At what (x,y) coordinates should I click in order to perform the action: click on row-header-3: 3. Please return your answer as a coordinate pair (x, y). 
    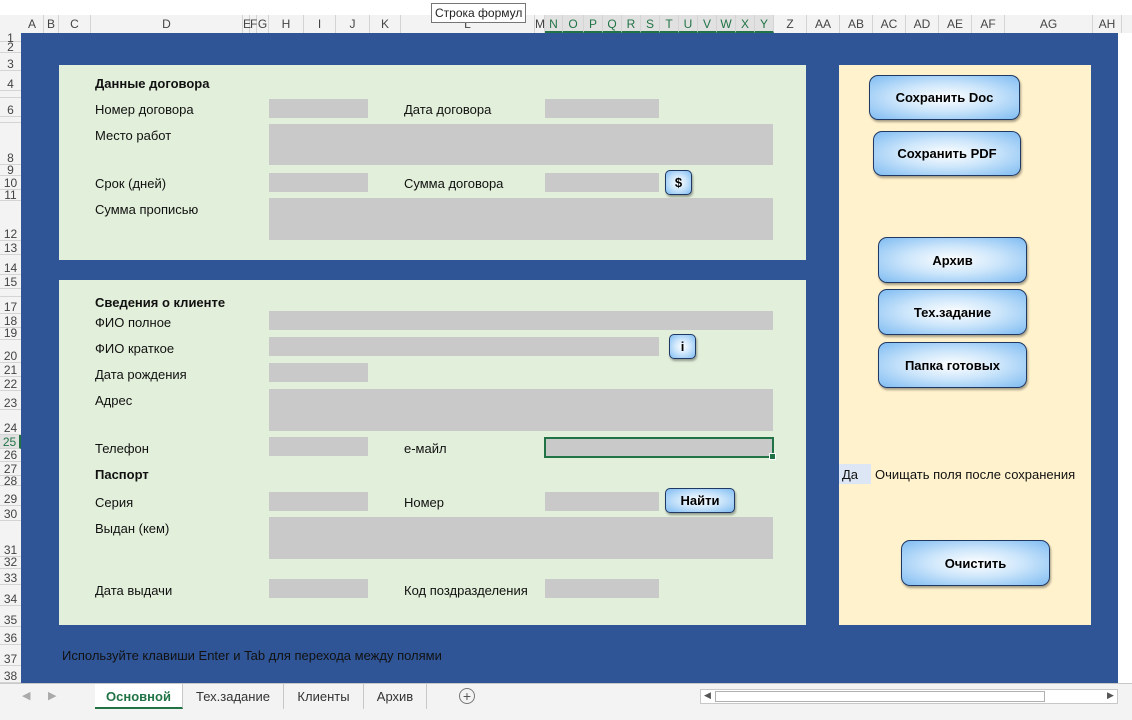
    Looking at the image, I should click on (10, 62).